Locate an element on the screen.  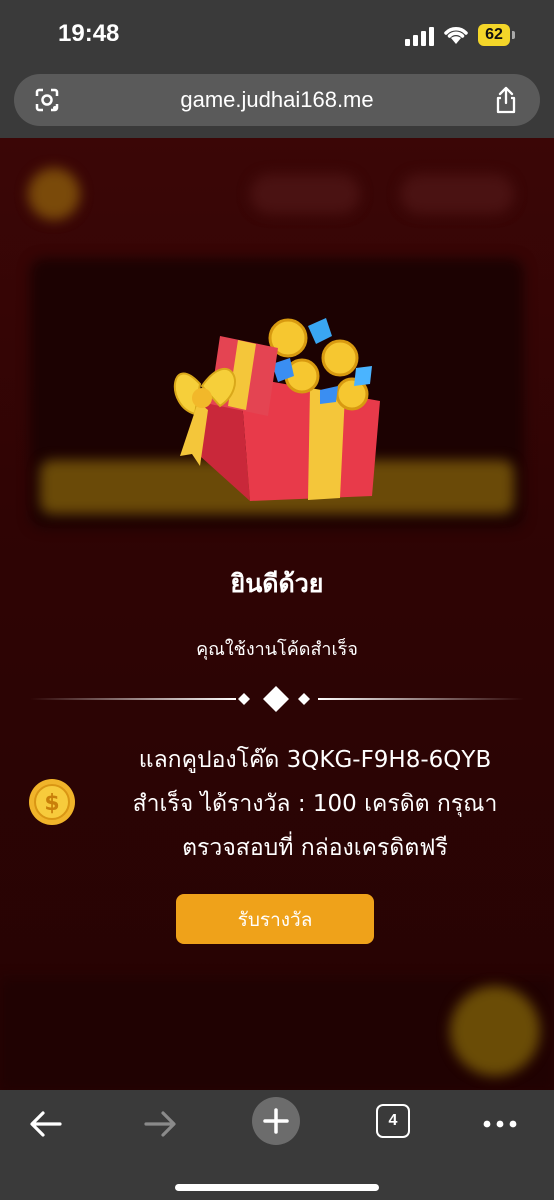
decorative-divider is located at coordinates (277, 699).